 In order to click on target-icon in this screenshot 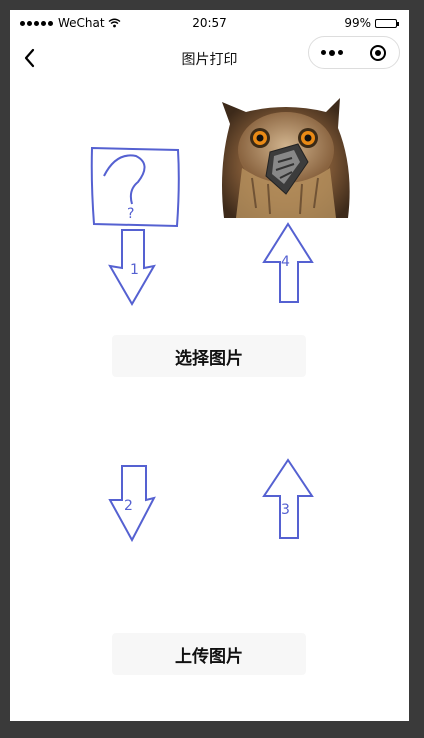, I will do `click(378, 52)`.